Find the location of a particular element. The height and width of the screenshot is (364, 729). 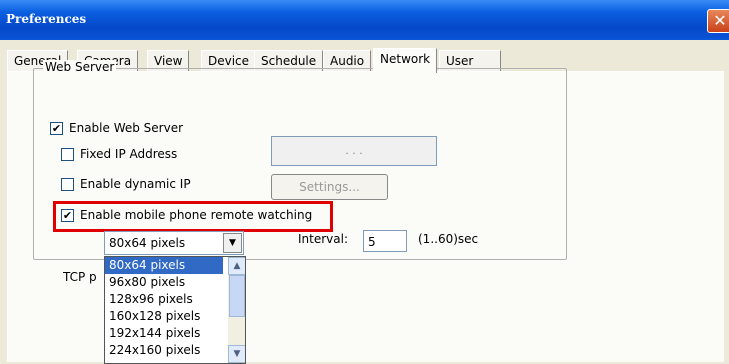

dynamic-ip-row: Enable dynamic IP is located at coordinates (126, 184).